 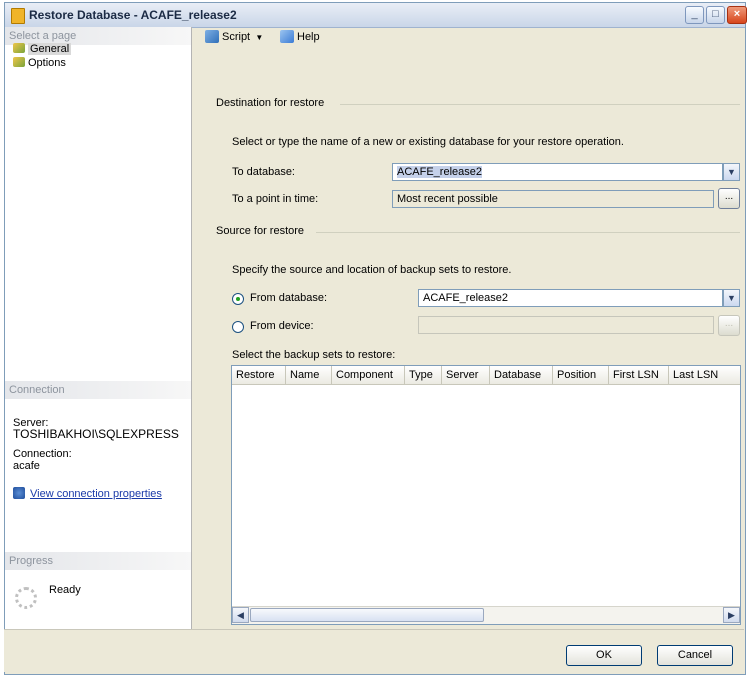 I want to click on ok-button: OK, so click(x=604, y=655).